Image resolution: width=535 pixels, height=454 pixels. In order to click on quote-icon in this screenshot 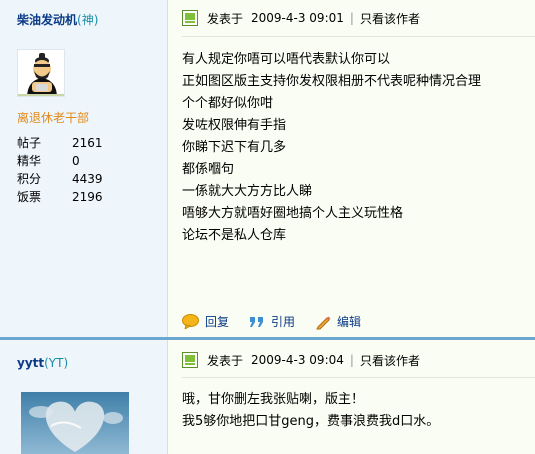, I will do `click(257, 321)`.